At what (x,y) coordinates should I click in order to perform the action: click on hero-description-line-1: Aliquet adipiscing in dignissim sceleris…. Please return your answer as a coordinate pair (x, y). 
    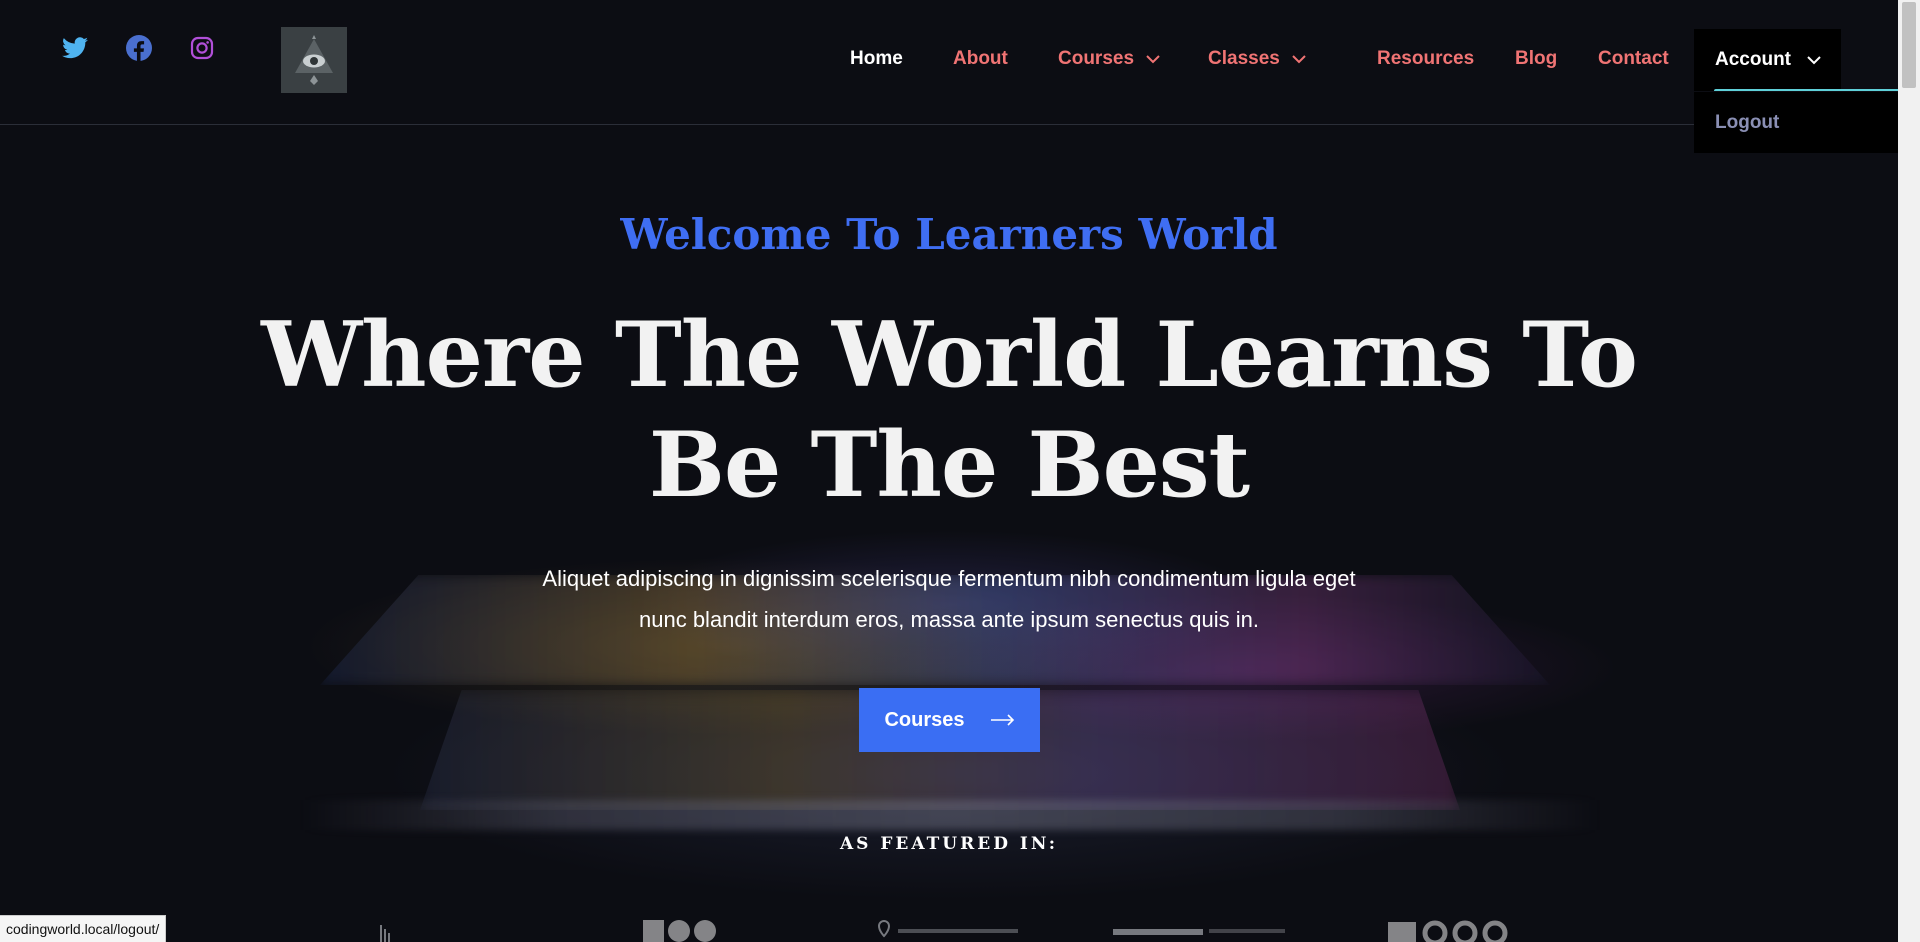
    Looking at the image, I should click on (949, 578).